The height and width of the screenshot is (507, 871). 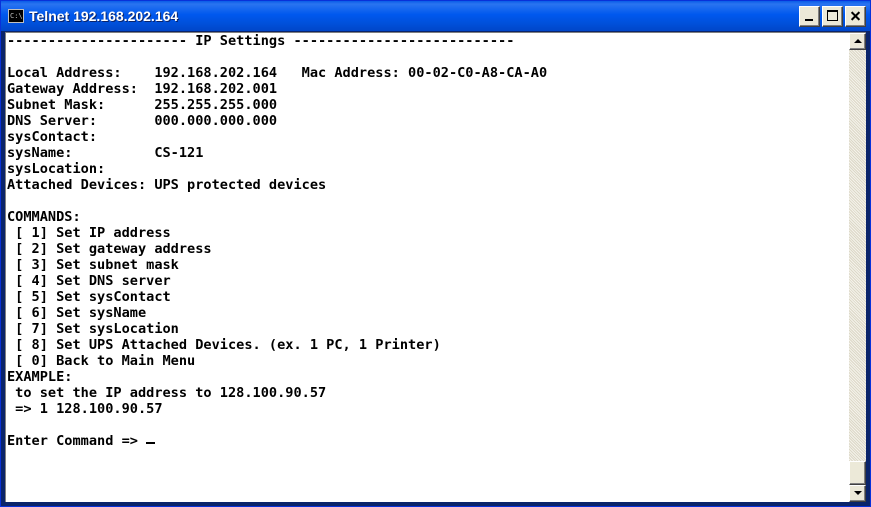 I want to click on vertical-scrollbar, so click(x=857, y=267).